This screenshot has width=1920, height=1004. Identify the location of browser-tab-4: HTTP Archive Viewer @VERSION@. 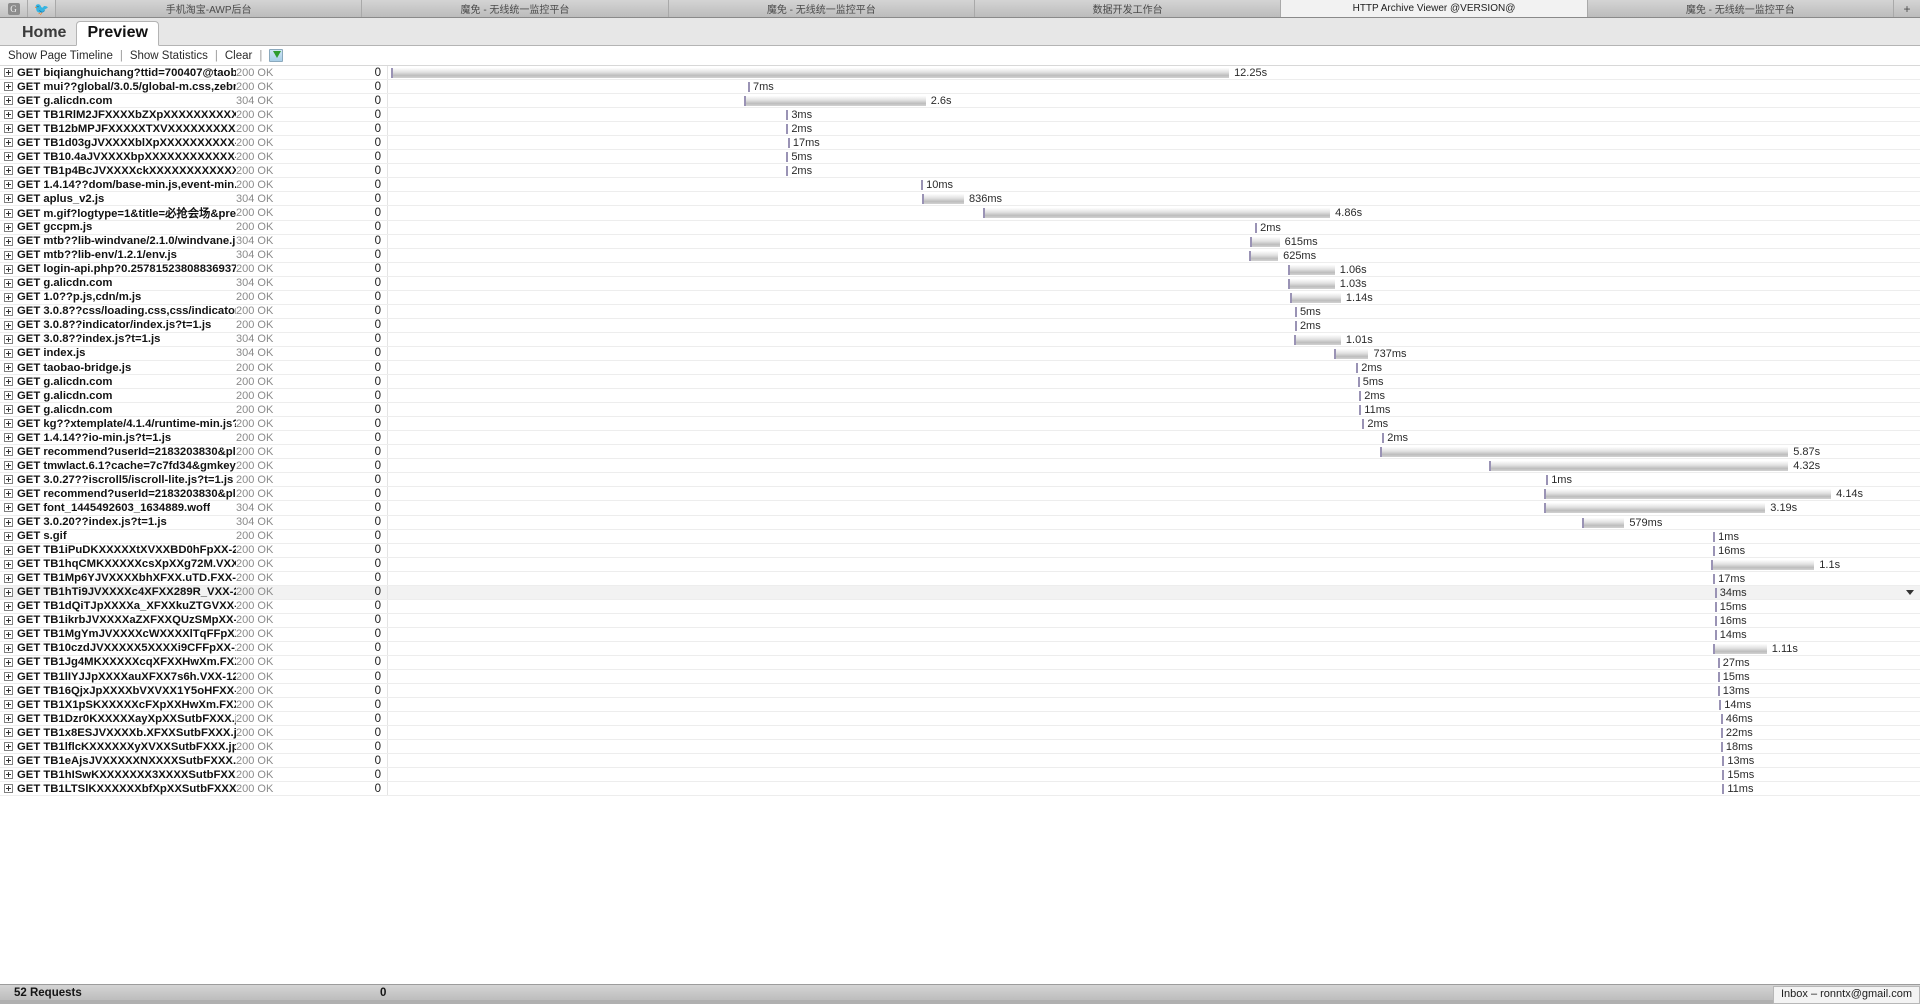
(1434, 8).